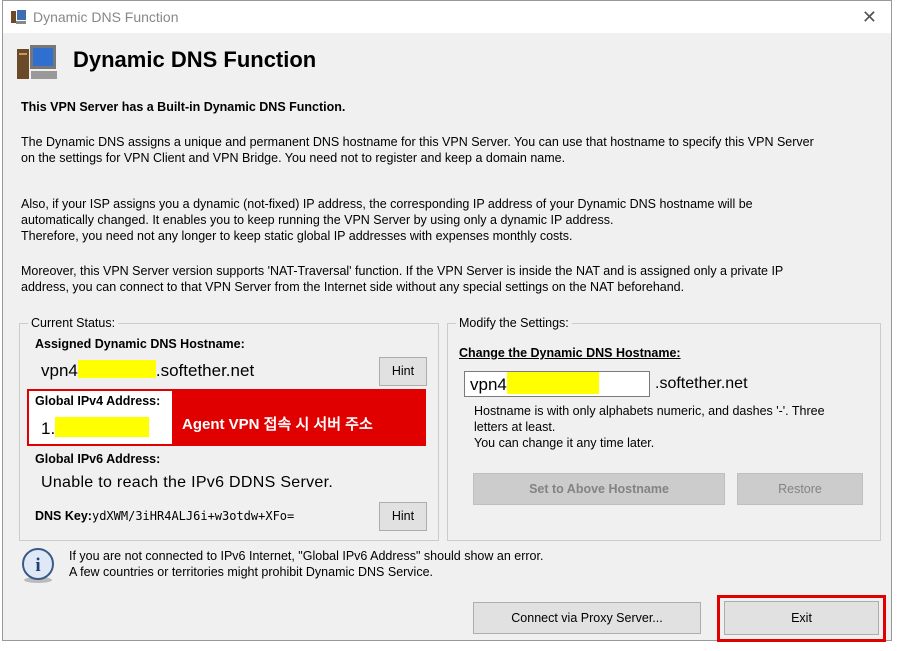 This screenshot has height=651, width=900. What do you see at coordinates (59, 370) in the screenshot?
I see `hostname-prefix: vpn4` at bounding box center [59, 370].